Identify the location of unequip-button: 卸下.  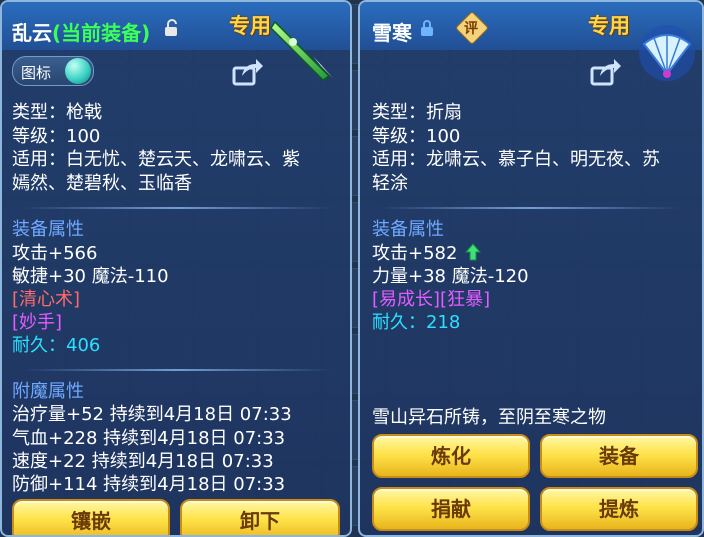
(260, 517).